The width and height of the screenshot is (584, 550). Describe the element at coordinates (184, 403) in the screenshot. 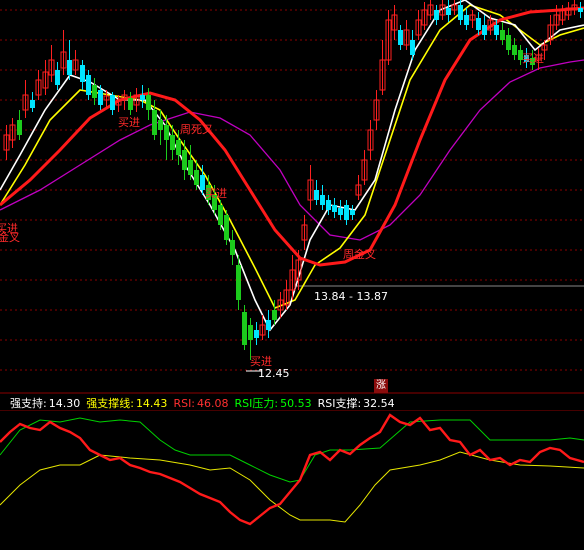

I see `rsi-label: RSI:` at that location.